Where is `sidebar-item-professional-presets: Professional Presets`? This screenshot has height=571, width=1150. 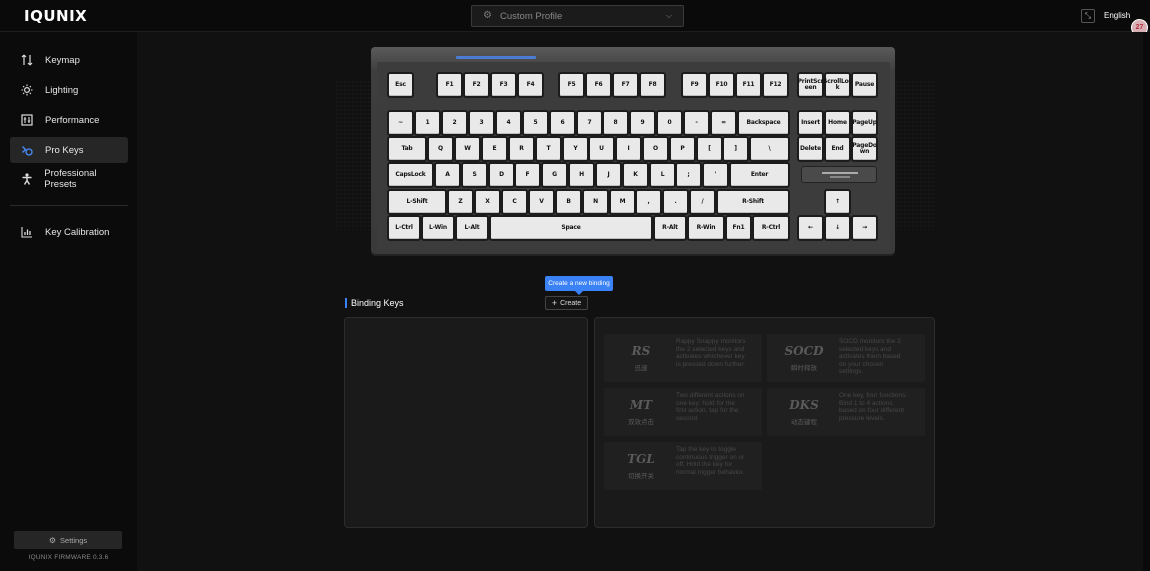 sidebar-item-professional-presets: Professional Presets is located at coordinates (69, 179).